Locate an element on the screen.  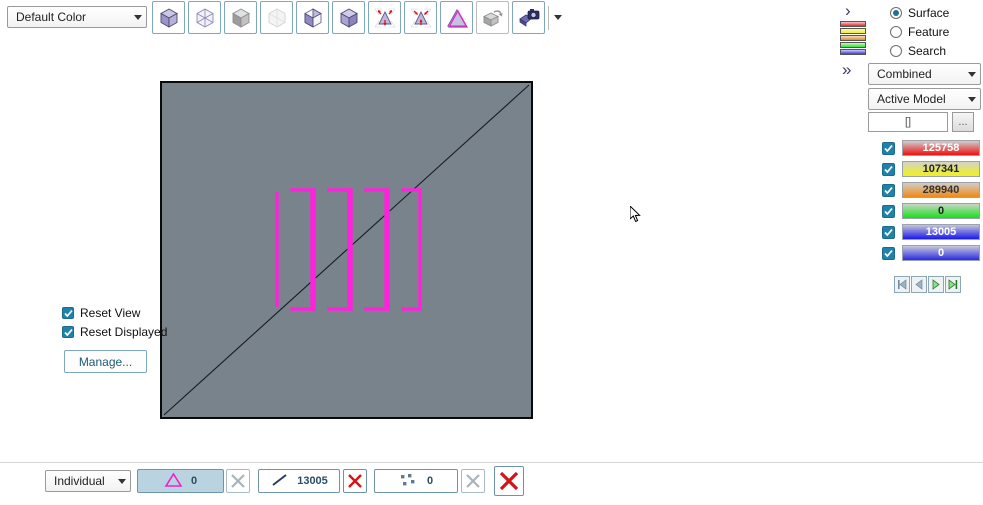
selection-mode-dropdown: Individual is located at coordinates (88, 481).